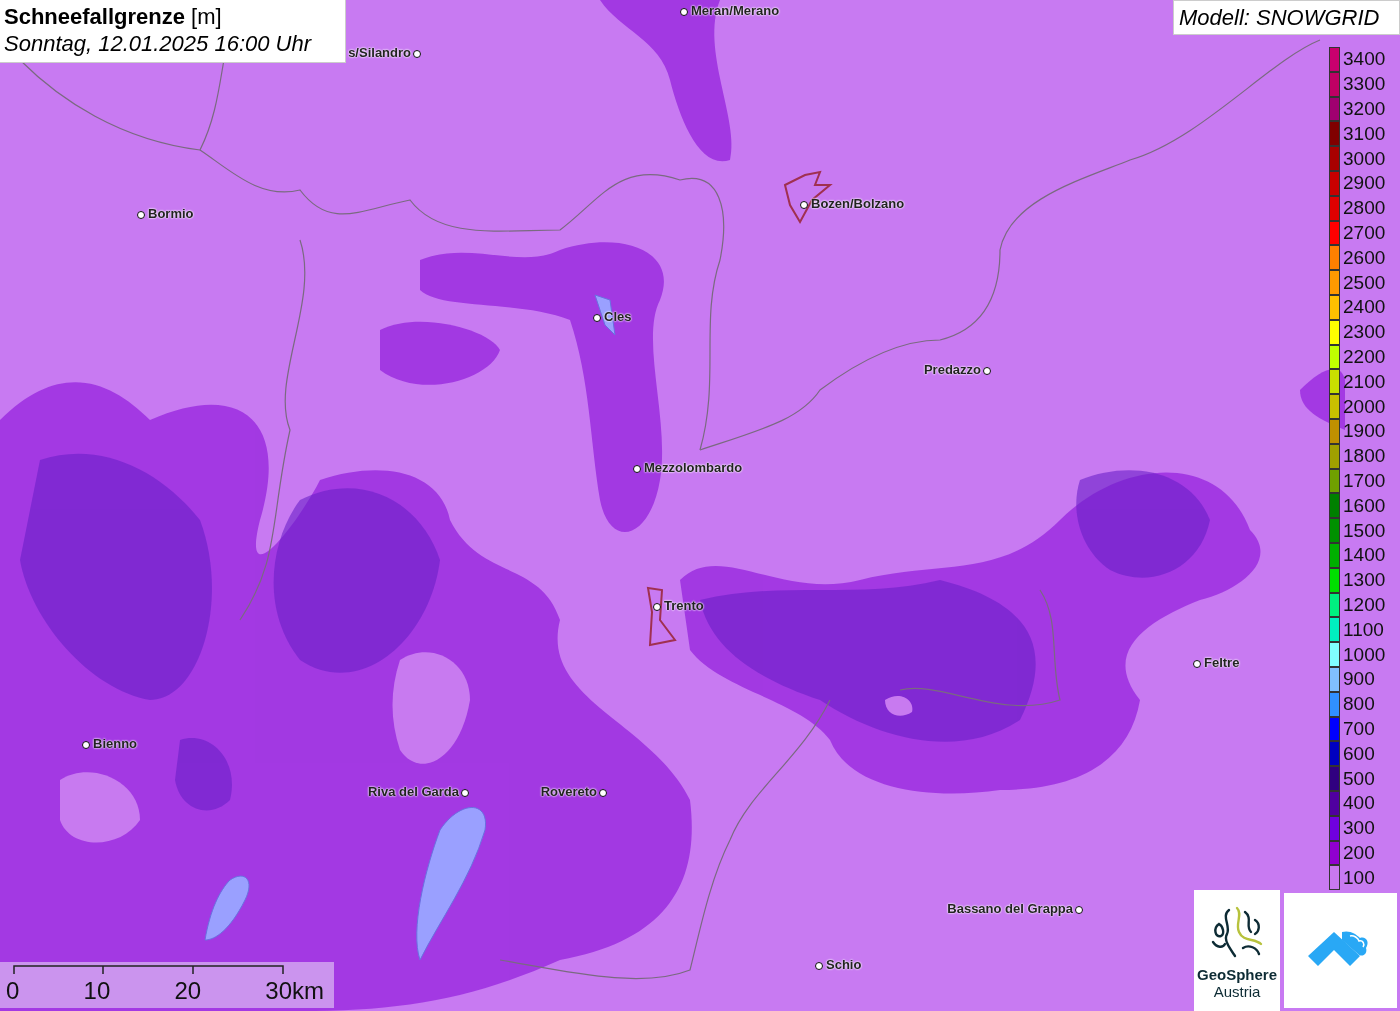 The height and width of the screenshot is (1011, 1400). What do you see at coordinates (1364, 530) in the screenshot?
I see `legend-value: 1500` at bounding box center [1364, 530].